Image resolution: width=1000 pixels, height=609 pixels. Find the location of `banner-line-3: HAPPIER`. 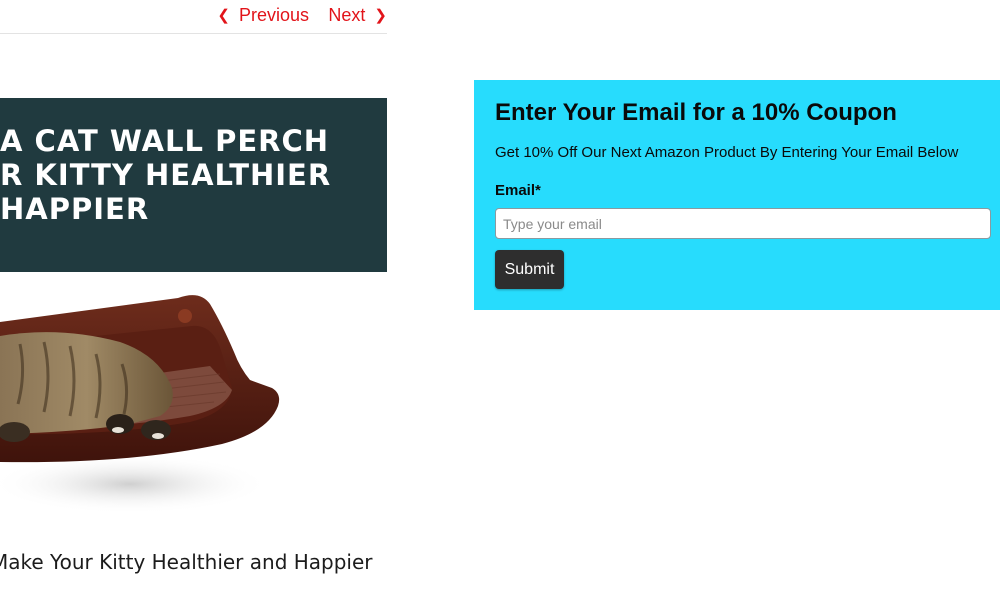

banner-line-3: HAPPIER is located at coordinates (75, 209).